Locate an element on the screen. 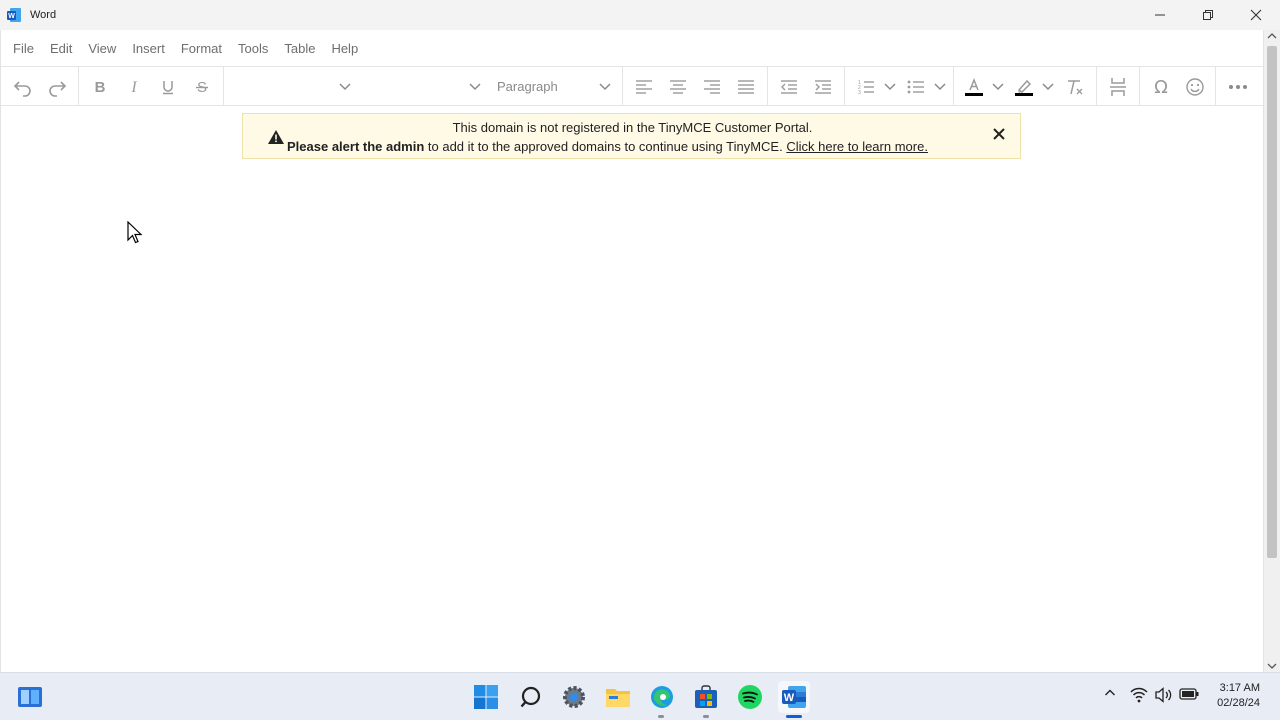 Image resolution: width=1280 pixels, height=720 pixels. page-break-button is located at coordinates (1118, 86).